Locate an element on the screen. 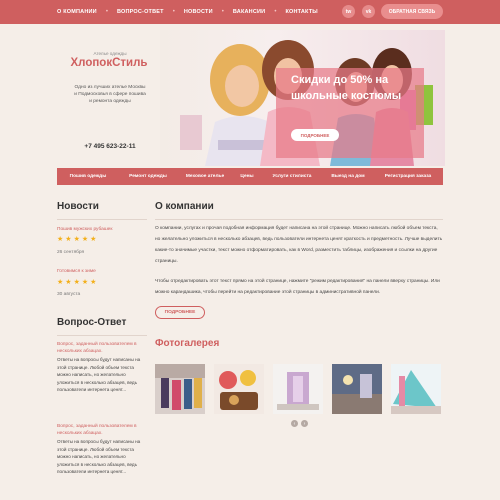  gallery-next-icon: › is located at coordinates (304, 423).